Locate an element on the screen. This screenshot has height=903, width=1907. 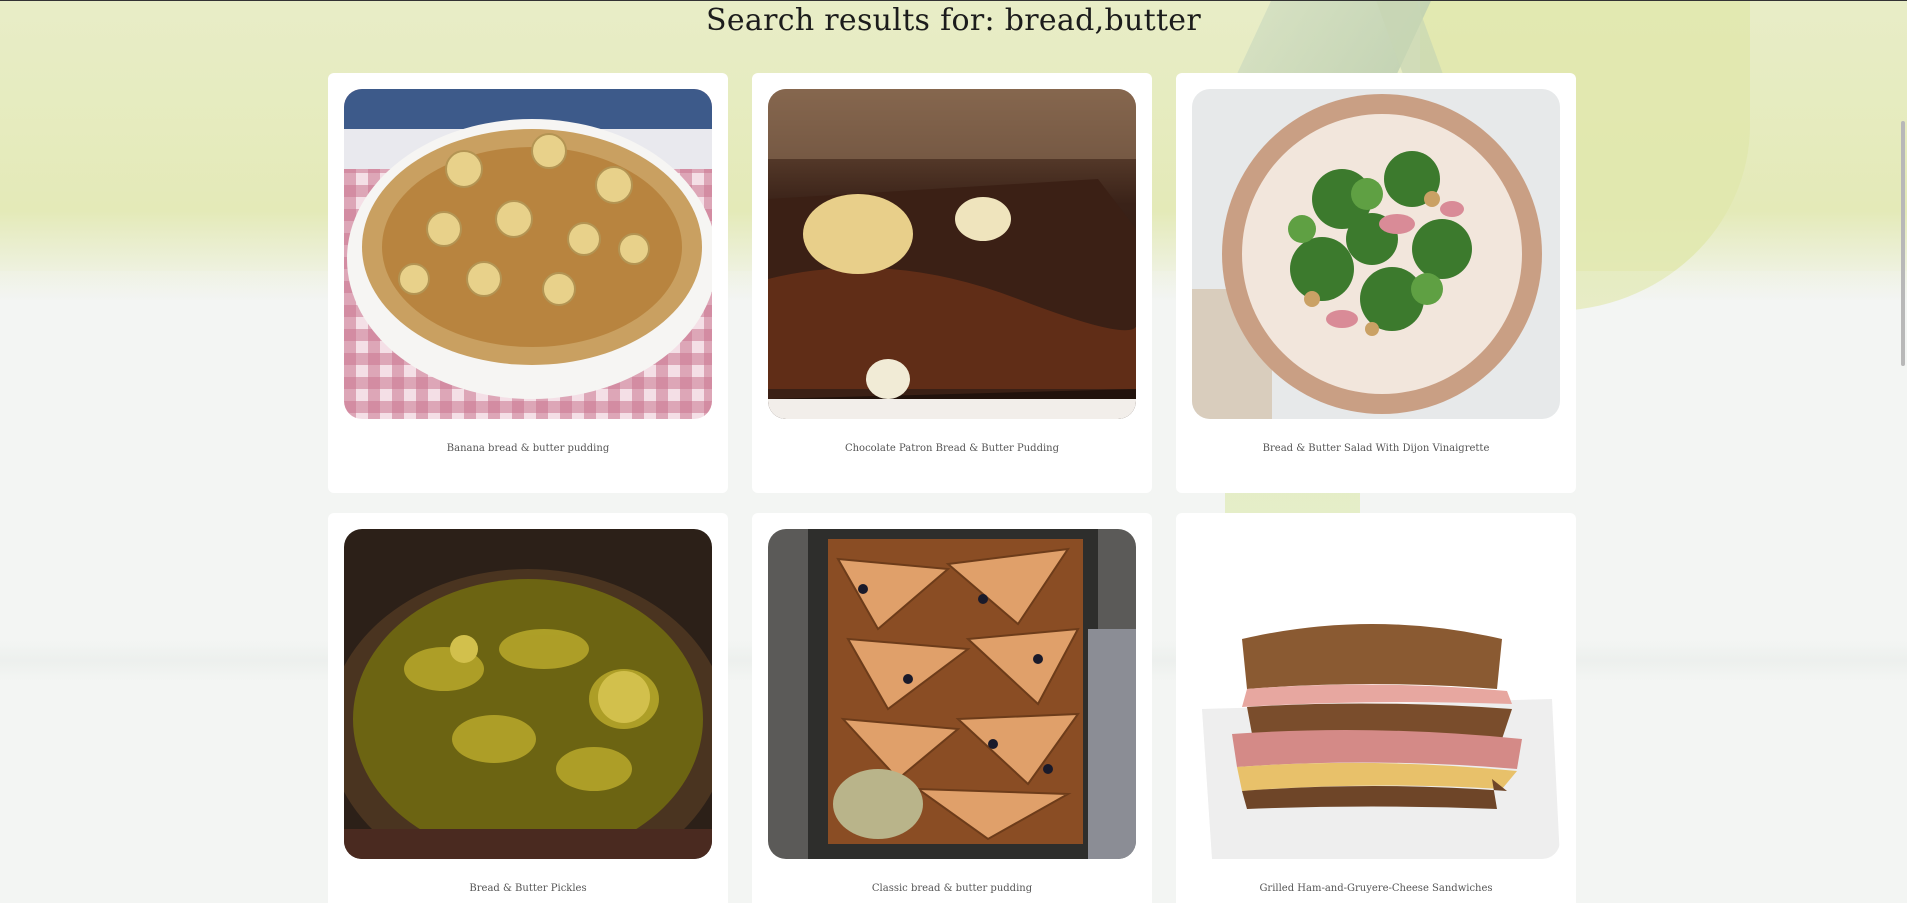
recipe-card: Bread & Butter Pickles is located at coordinates (528, 708).